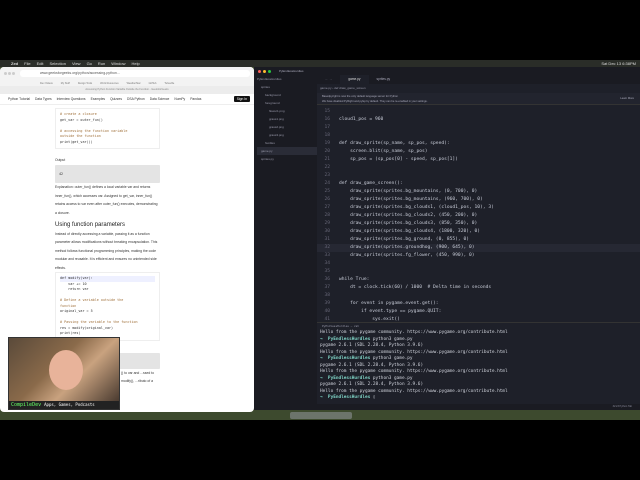 The width and height of the screenshot is (640, 480). What do you see at coordinates (447, 71) in the screenshot?
I see `editor-titlebar: PyEndlessHurdles` at bounding box center [447, 71].